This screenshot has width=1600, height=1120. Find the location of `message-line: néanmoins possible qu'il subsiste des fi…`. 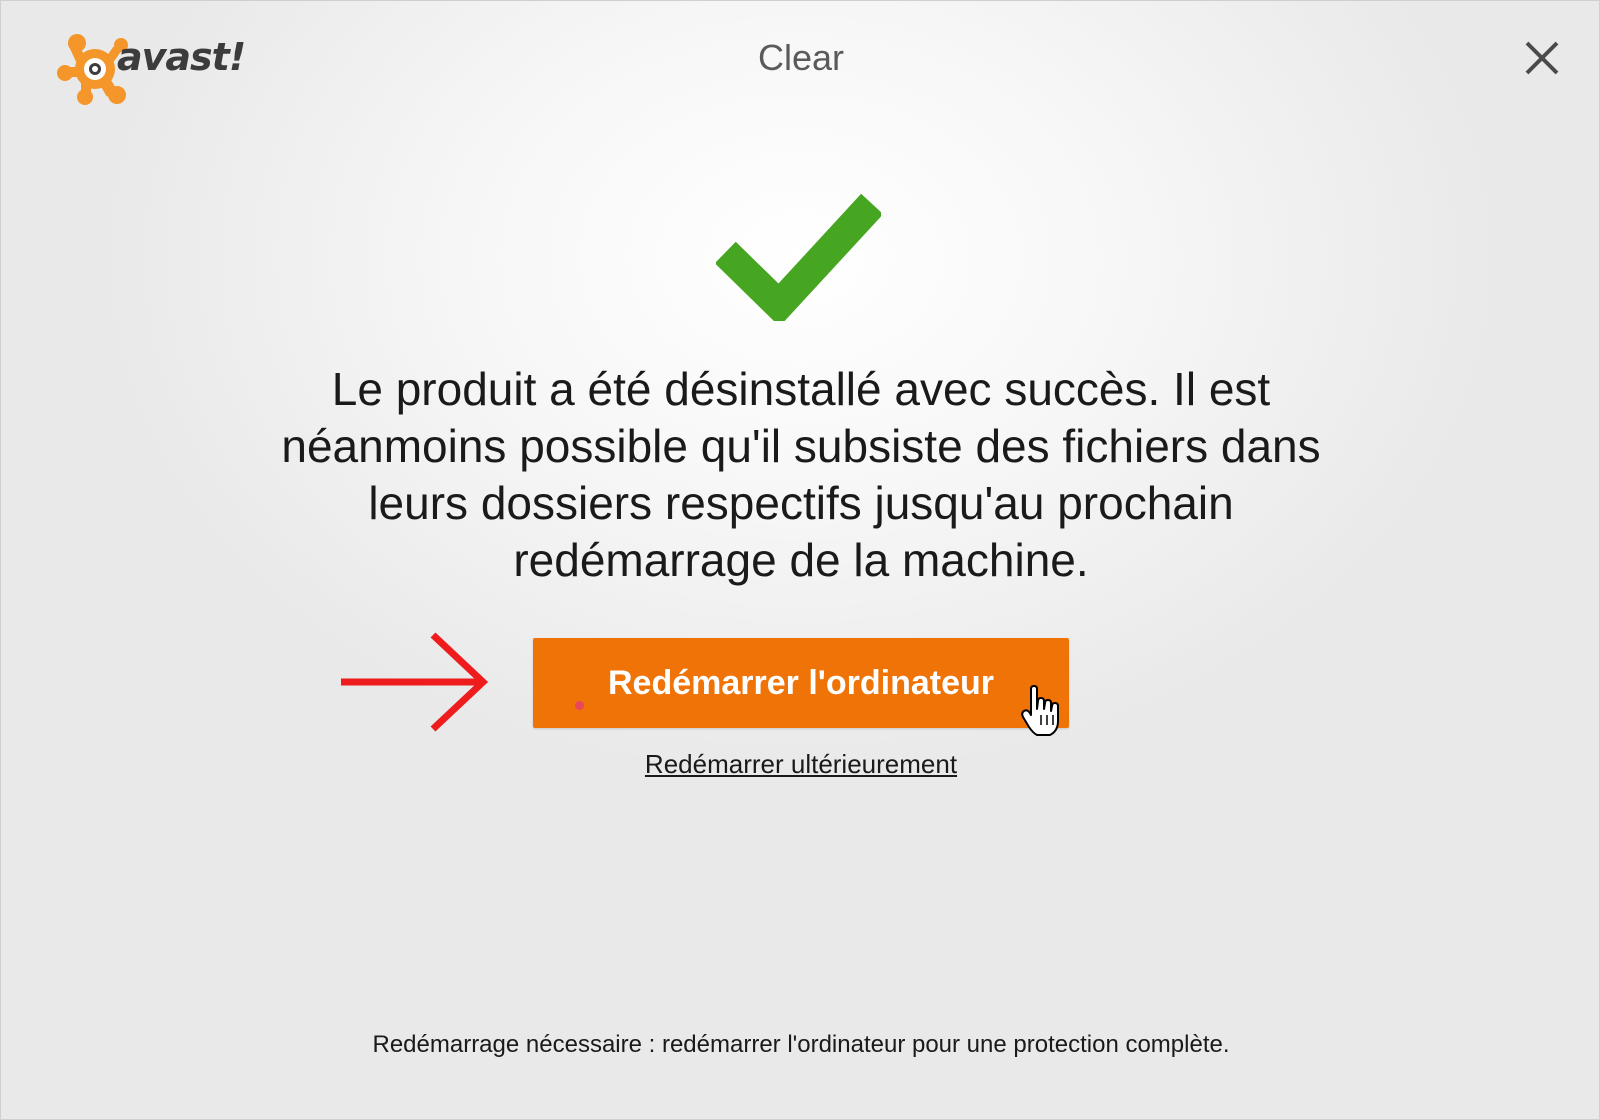

message-line: néanmoins possible qu'il subsiste des fi… is located at coordinates (801, 446).